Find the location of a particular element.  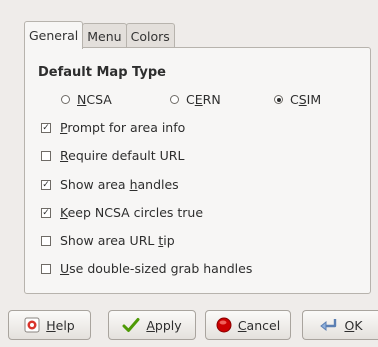

tab-colors: Colors is located at coordinates (150, 35).